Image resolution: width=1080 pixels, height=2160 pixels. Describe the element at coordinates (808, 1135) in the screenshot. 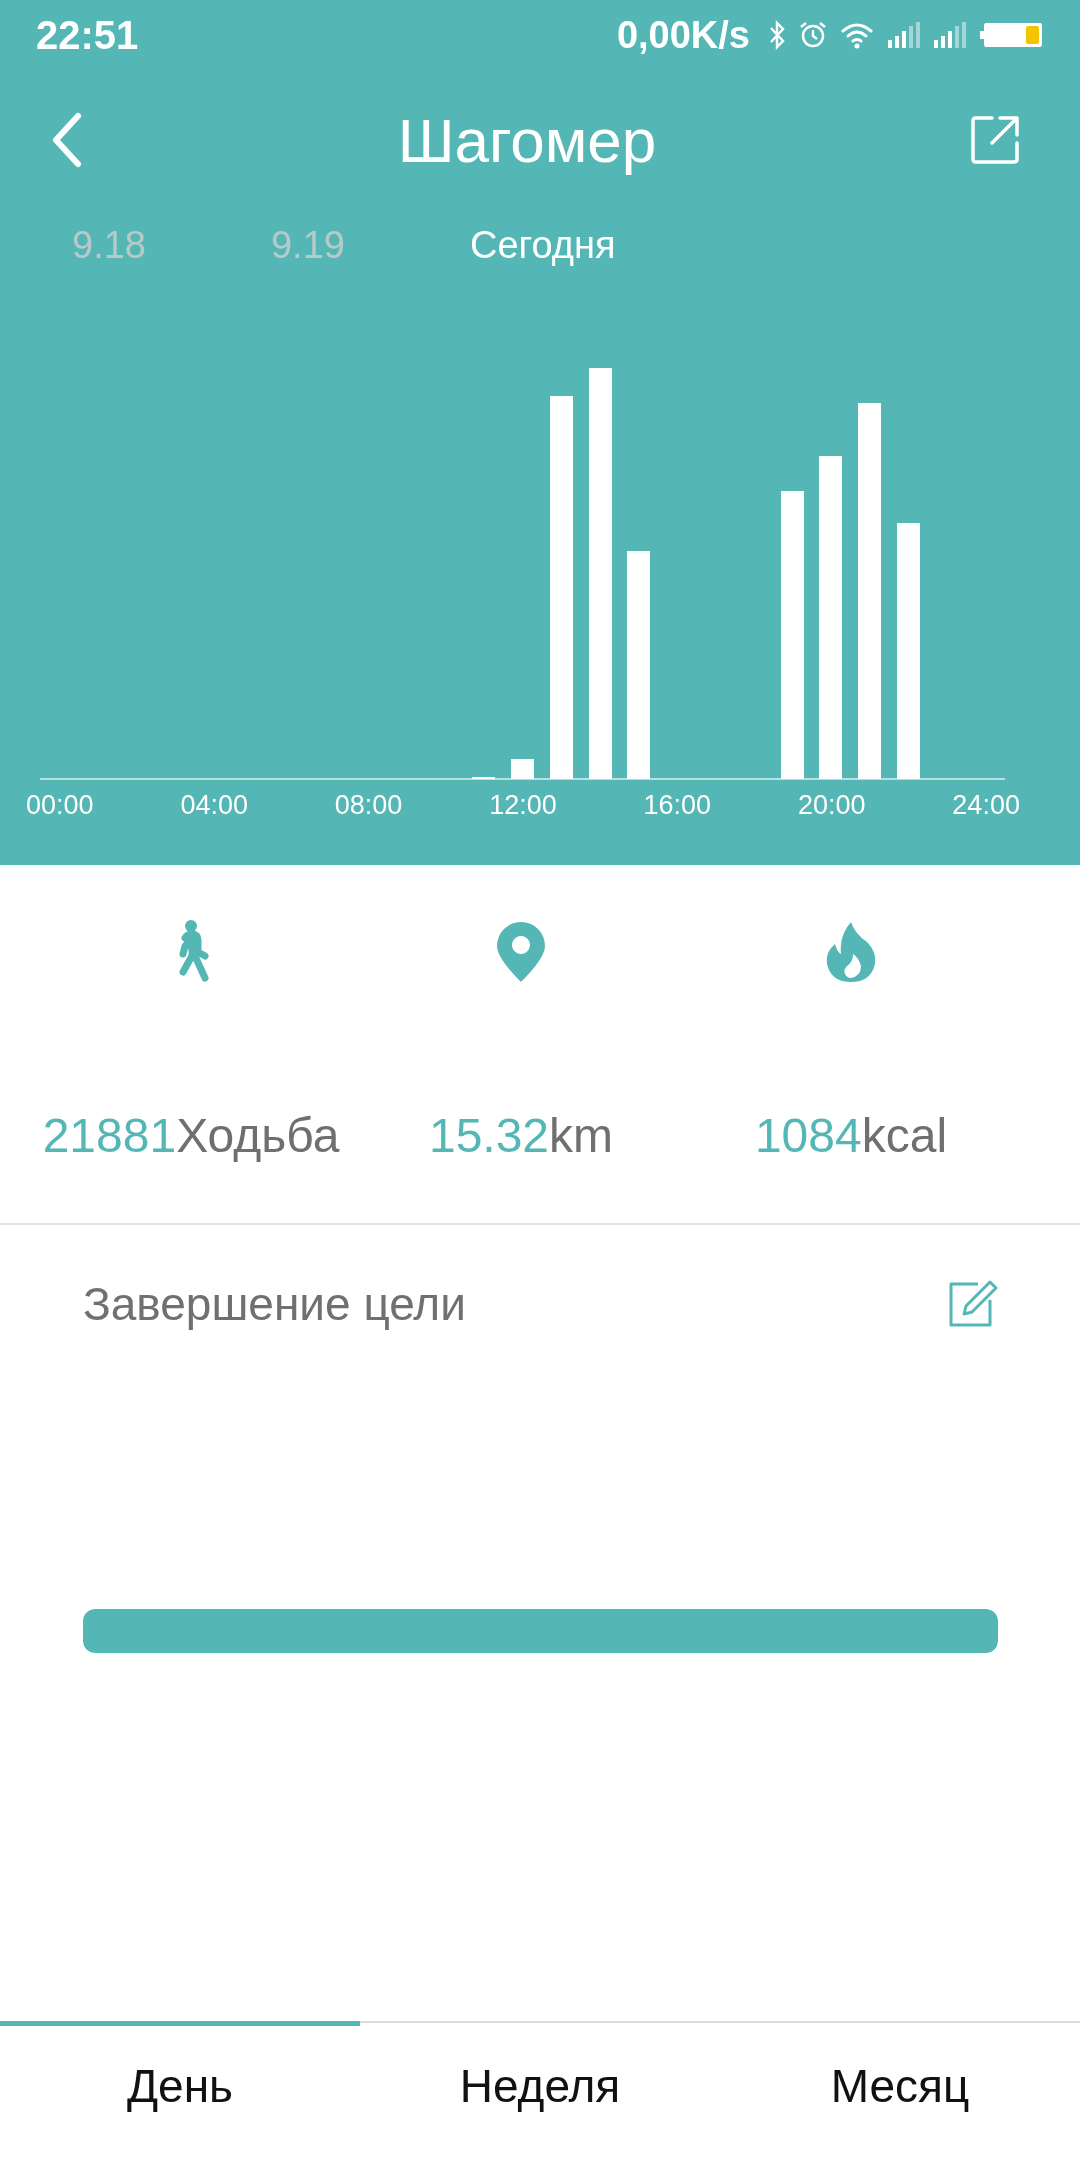

I see `stat-value: 1084` at that location.